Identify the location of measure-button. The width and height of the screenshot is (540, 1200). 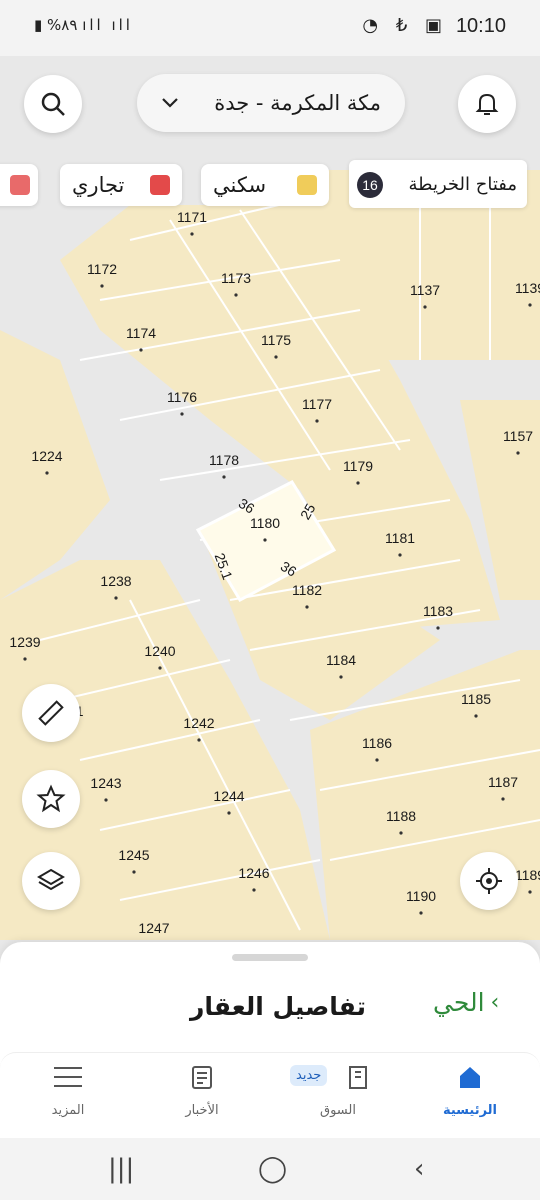
(51, 713).